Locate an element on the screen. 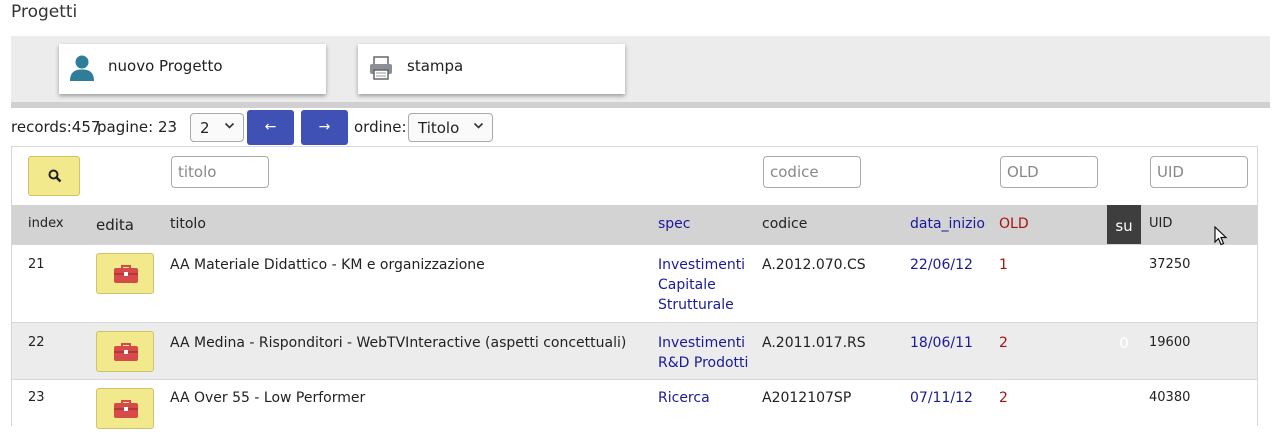 Image resolution: width=1278 pixels, height=439 pixels. column-header-index: index is located at coordinates (46, 223).